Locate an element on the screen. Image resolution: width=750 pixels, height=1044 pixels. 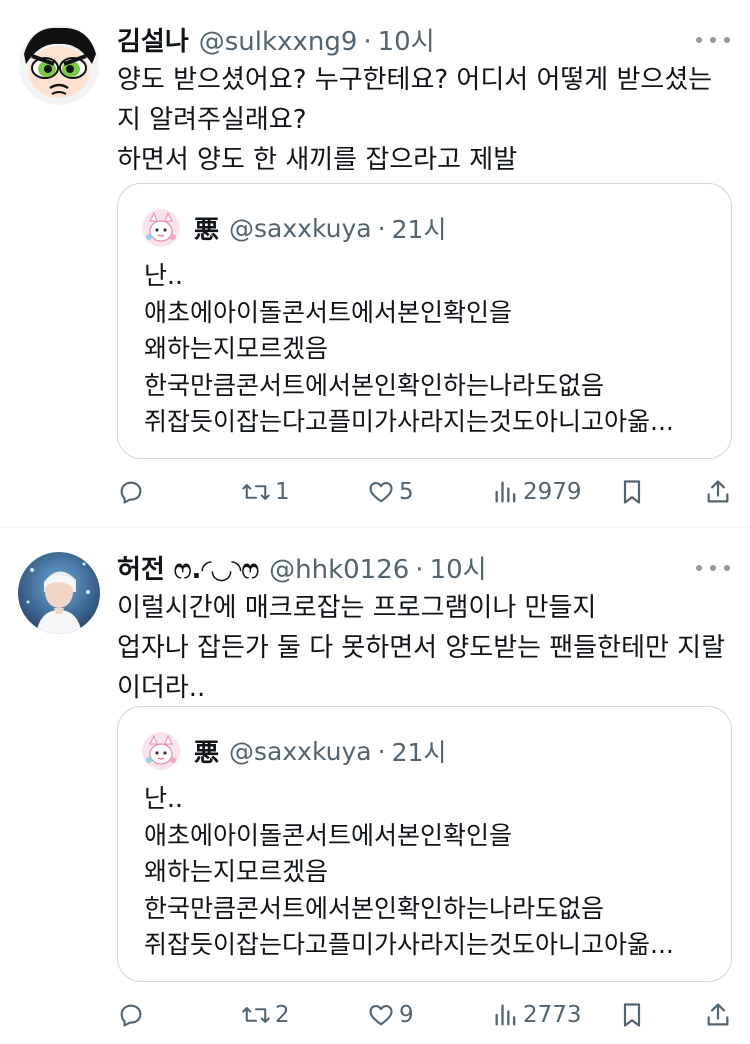
like-button: 5 is located at coordinates (390, 492).